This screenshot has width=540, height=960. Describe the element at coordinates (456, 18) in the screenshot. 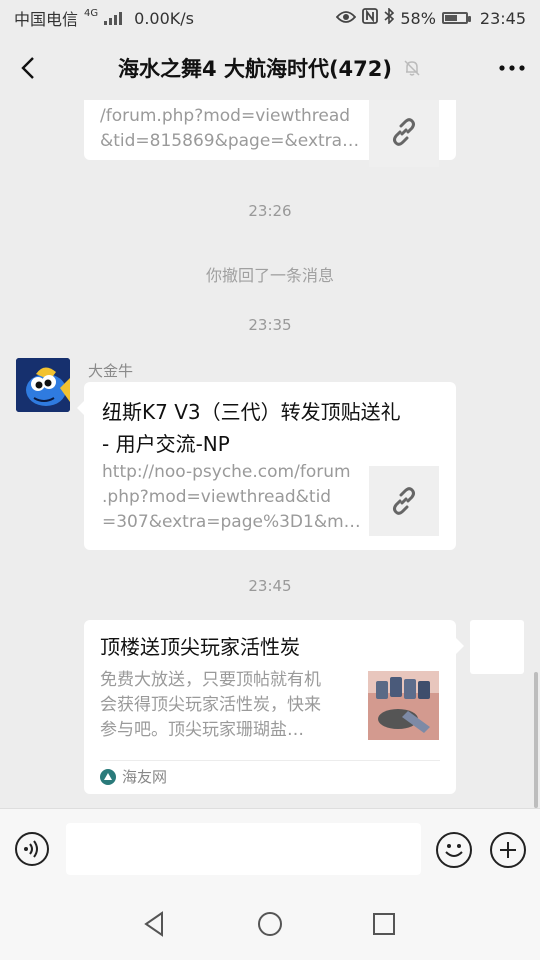

I see `battery-icon` at that location.